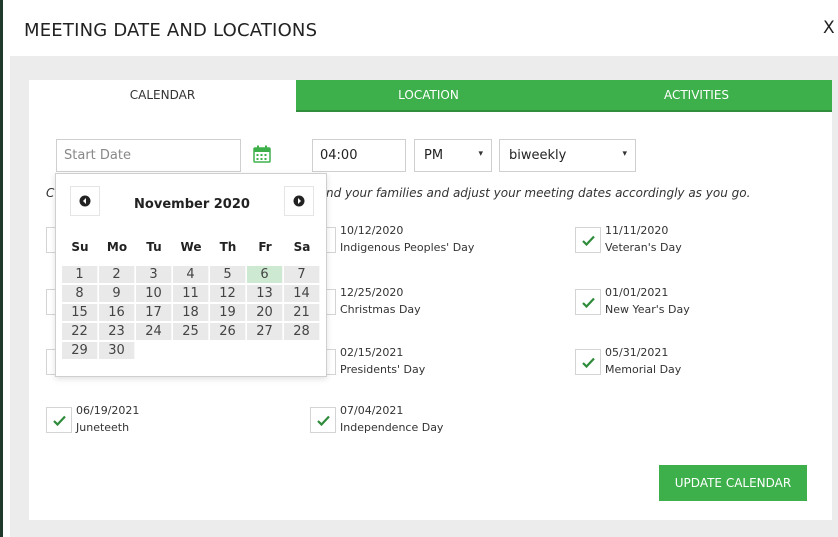 The image size is (838, 537). What do you see at coordinates (265, 312) in the screenshot?
I see `calendar-day: 20` at bounding box center [265, 312].